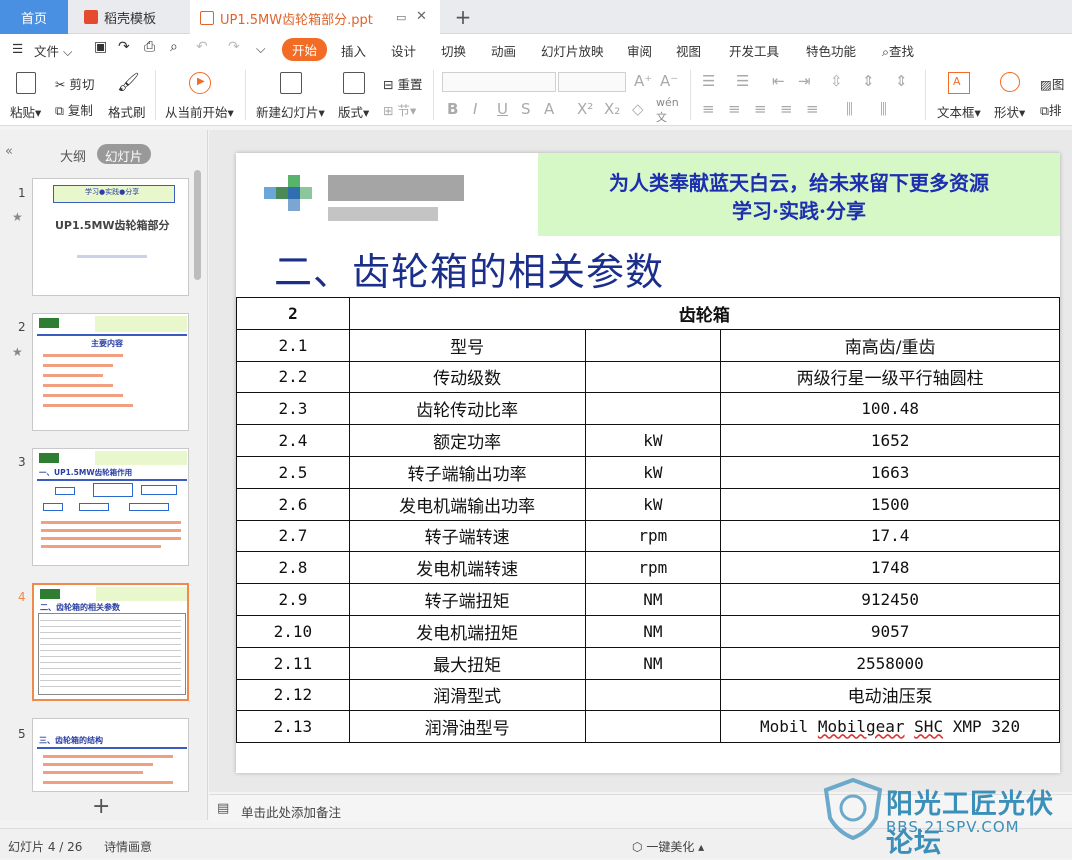 This screenshot has height=860, width=1072. Describe the element at coordinates (1010, 83) in the screenshot. I see `shape-icon` at that location.